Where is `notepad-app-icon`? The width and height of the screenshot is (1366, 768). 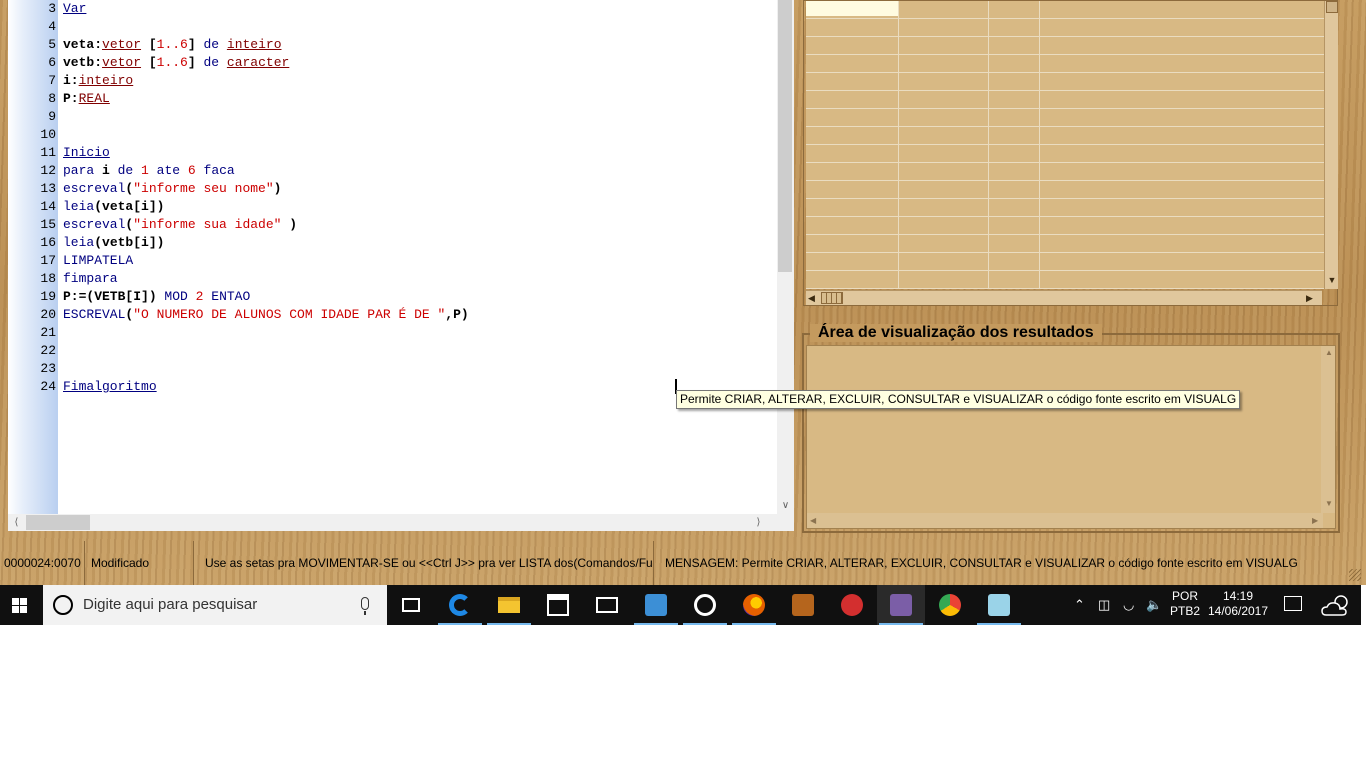 notepad-app-icon is located at coordinates (999, 605).